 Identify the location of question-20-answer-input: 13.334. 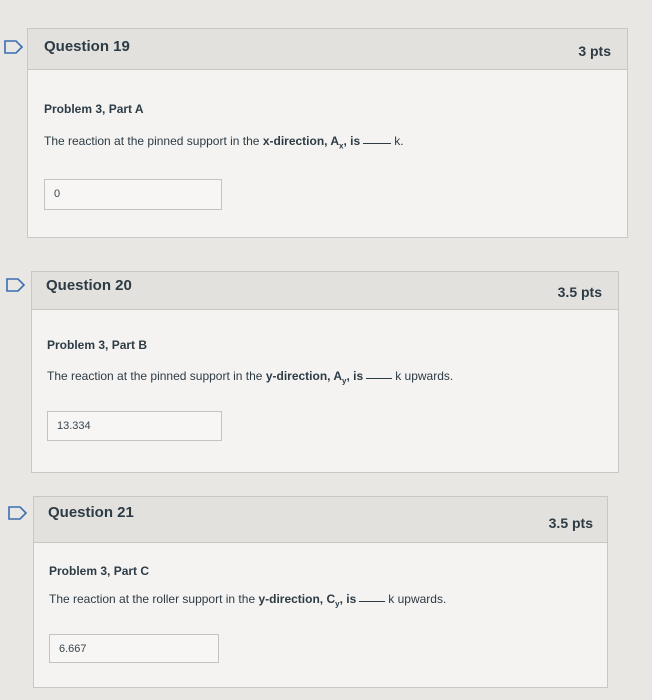
(134, 426).